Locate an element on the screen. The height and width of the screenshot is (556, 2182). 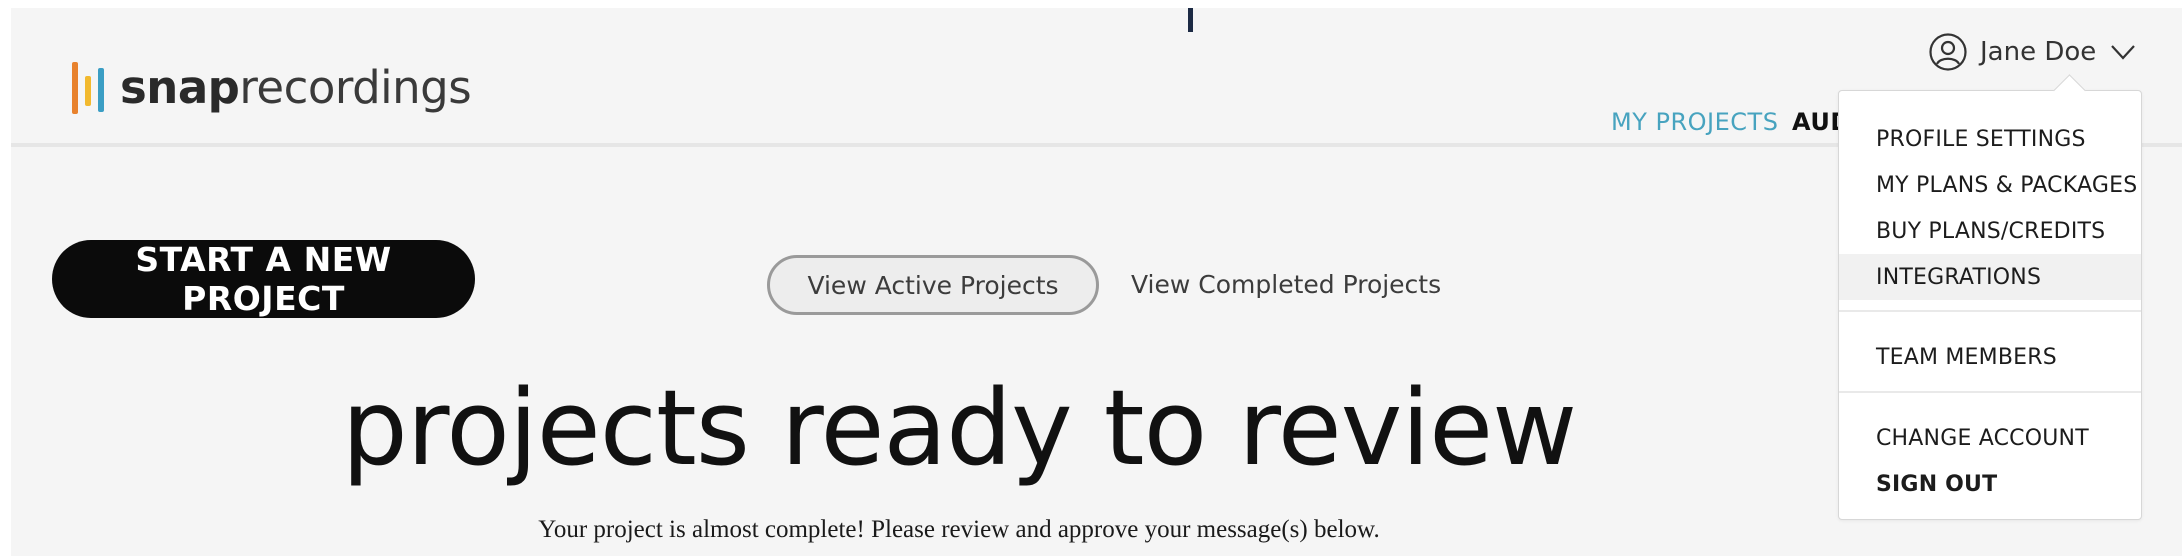
menu-item-integrations: INTEGRATIONS is located at coordinates (1990, 277).